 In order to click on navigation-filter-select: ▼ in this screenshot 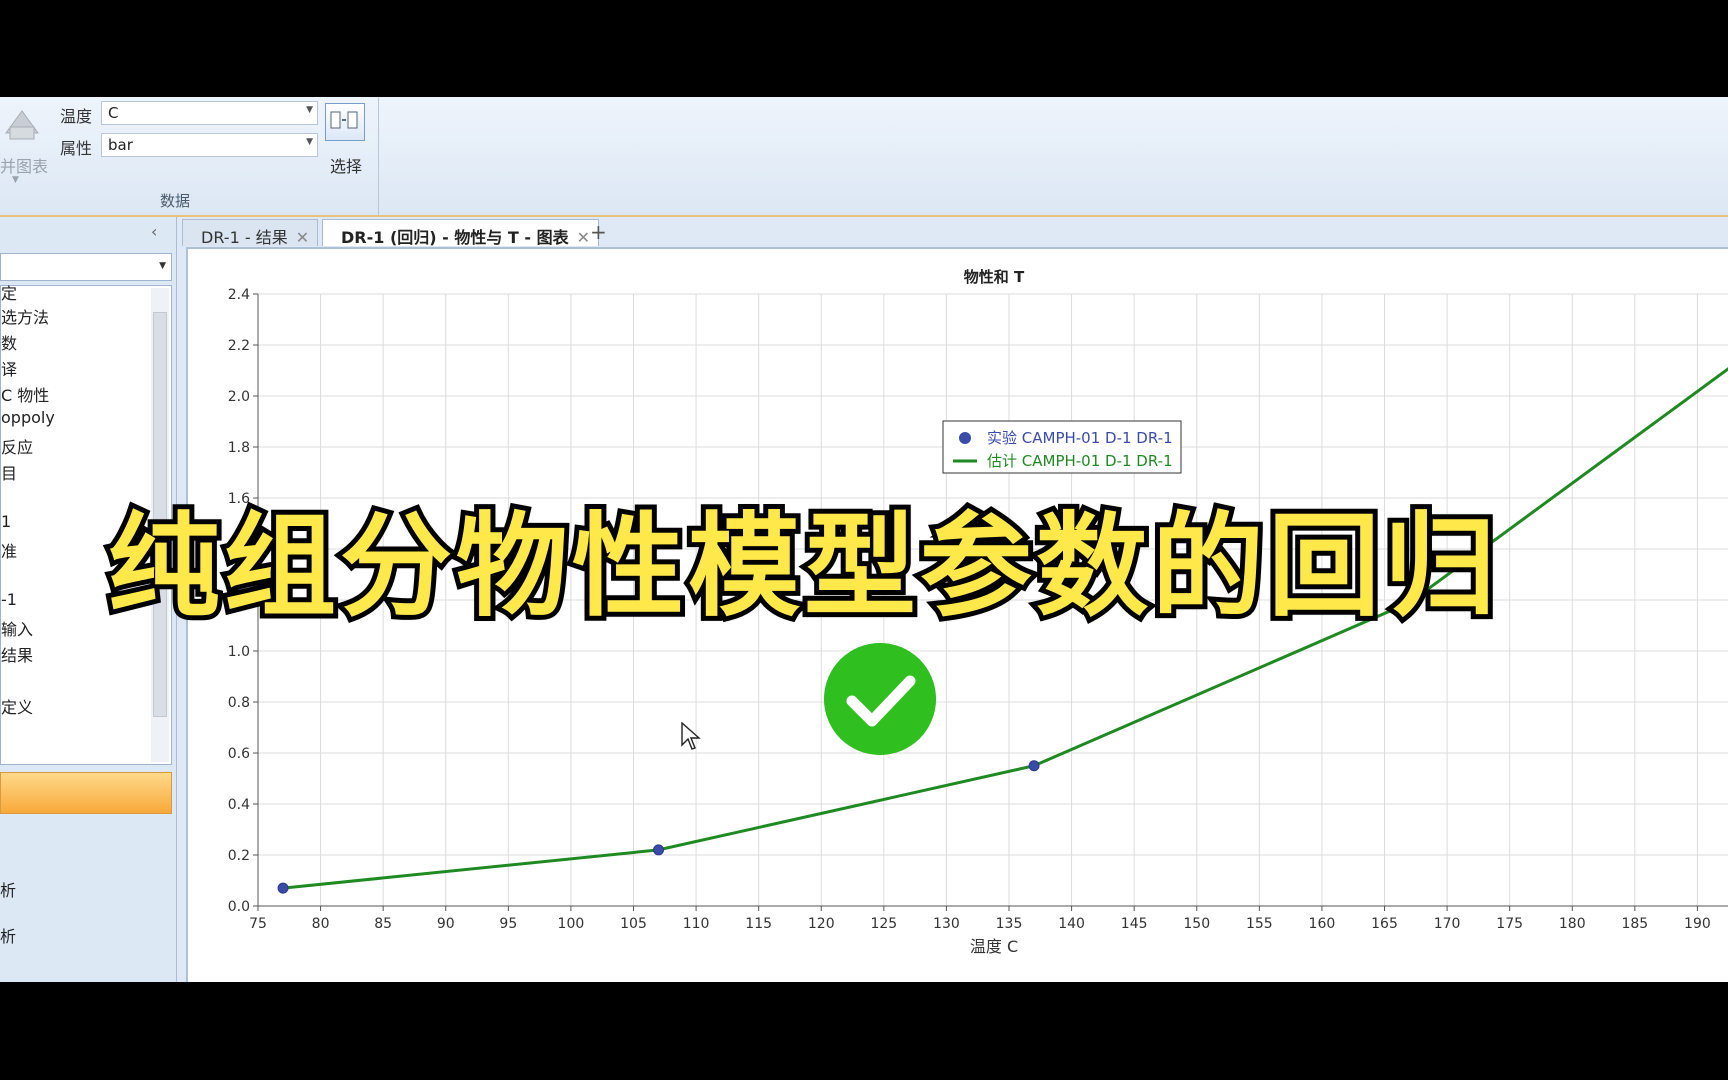, I will do `click(86, 267)`.